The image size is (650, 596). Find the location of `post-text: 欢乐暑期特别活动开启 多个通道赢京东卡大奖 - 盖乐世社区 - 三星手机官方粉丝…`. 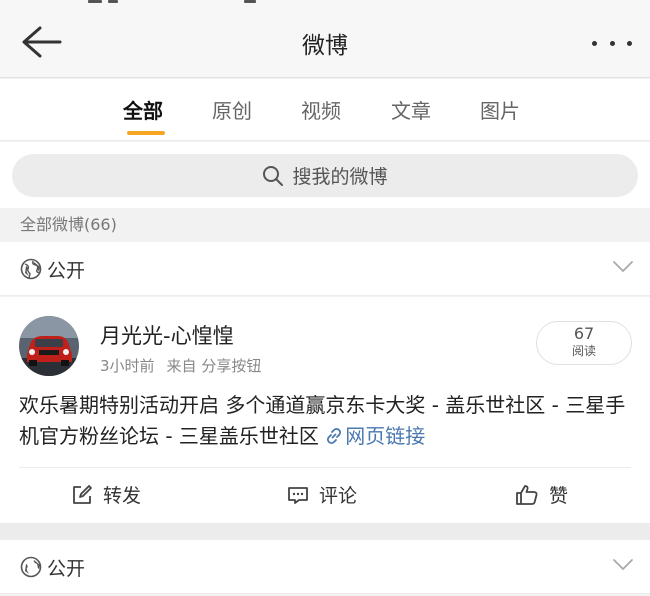

post-text: 欢乐暑期特别活动开启 多个通道赢京东卡大奖 - 盖乐世社区 - 三星手机官方粉丝… is located at coordinates (322, 420).